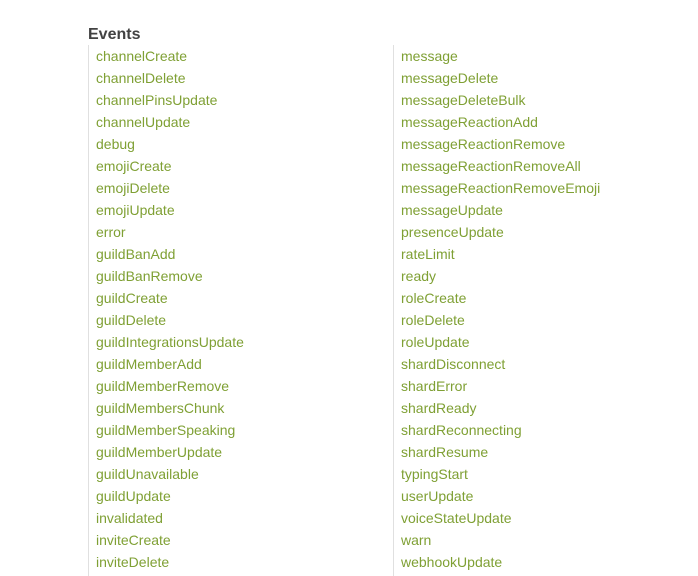 This screenshot has width=698, height=576. I want to click on event-link: rateLimit, so click(428, 254).